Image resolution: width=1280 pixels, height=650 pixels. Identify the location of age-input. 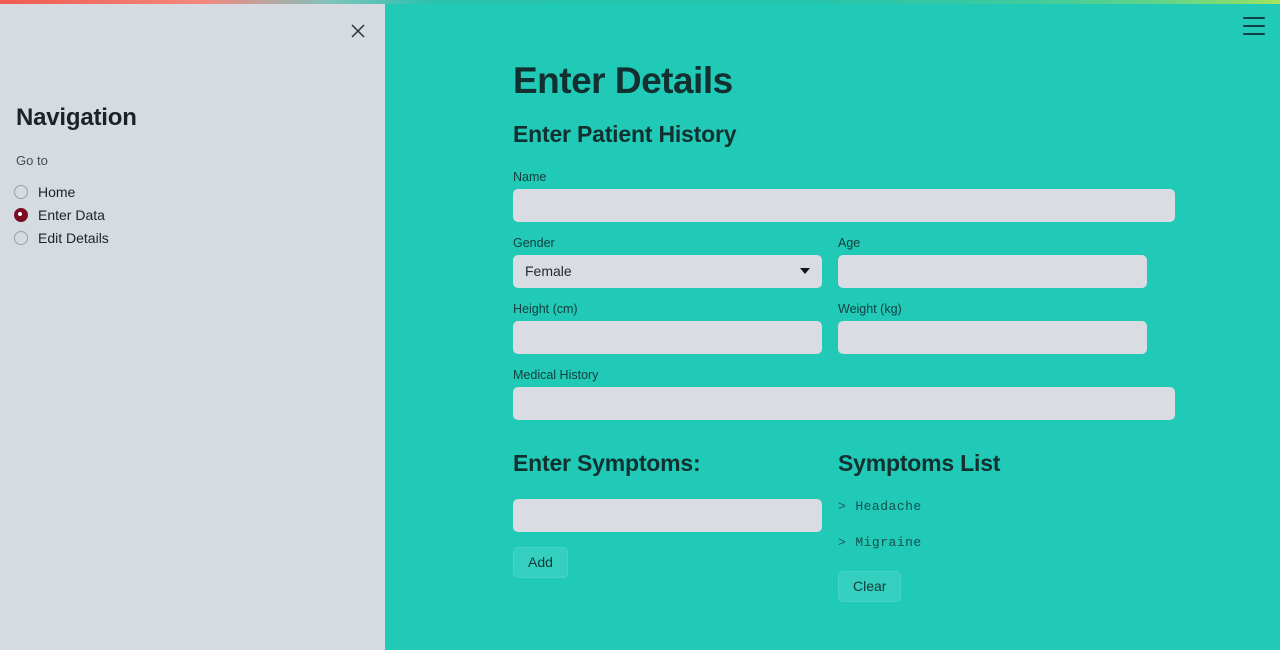
(992, 271).